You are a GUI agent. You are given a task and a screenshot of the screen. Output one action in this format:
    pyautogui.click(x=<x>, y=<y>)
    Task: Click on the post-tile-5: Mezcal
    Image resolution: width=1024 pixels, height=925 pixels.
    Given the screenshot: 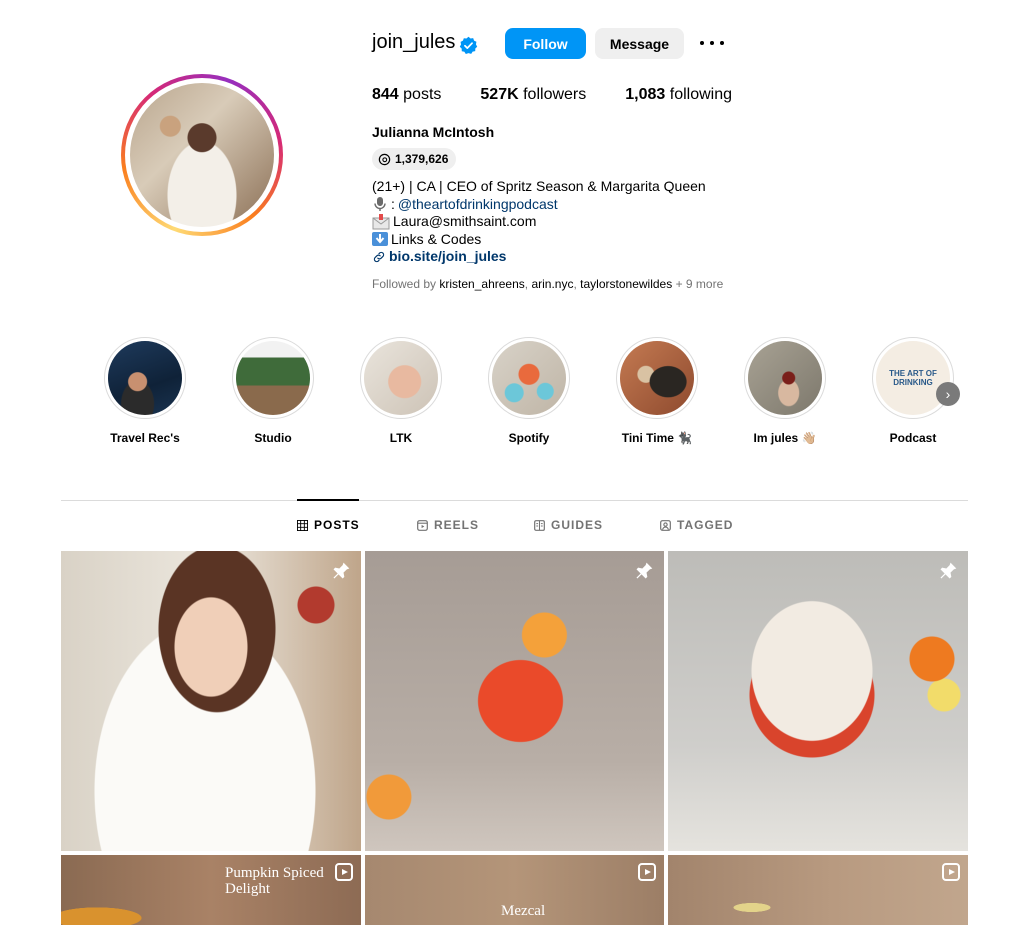 What is the action you would take?
    pyautogui.click(x=514, y=890)
    